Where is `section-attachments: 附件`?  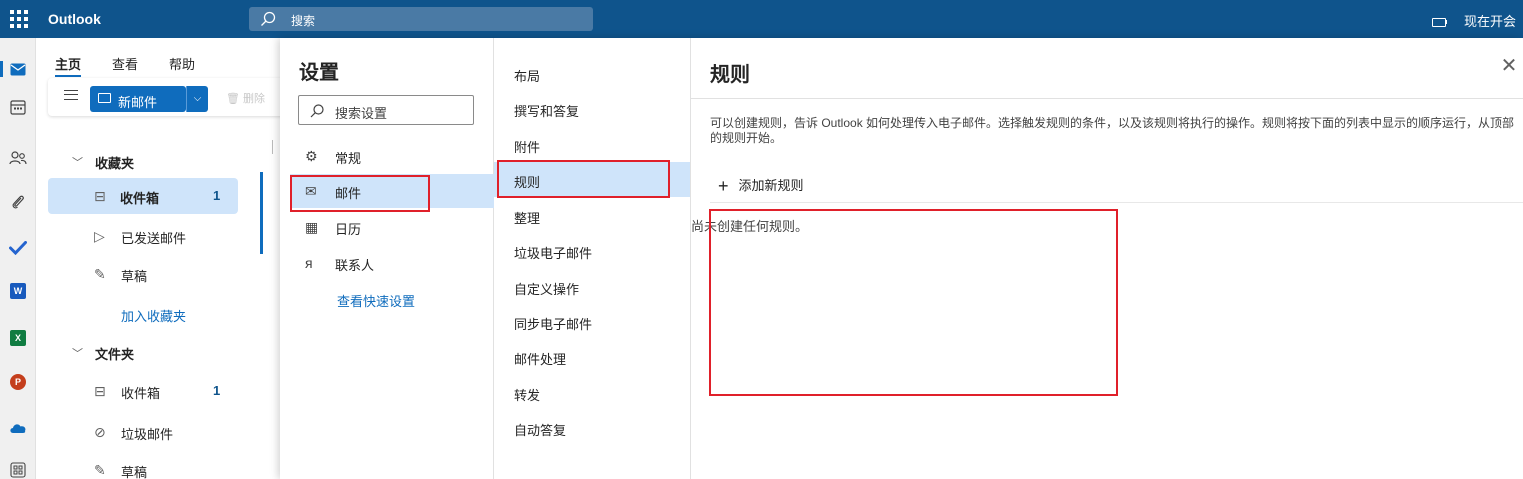 section-attachments: 附件 is located at coordinates (592, 144).